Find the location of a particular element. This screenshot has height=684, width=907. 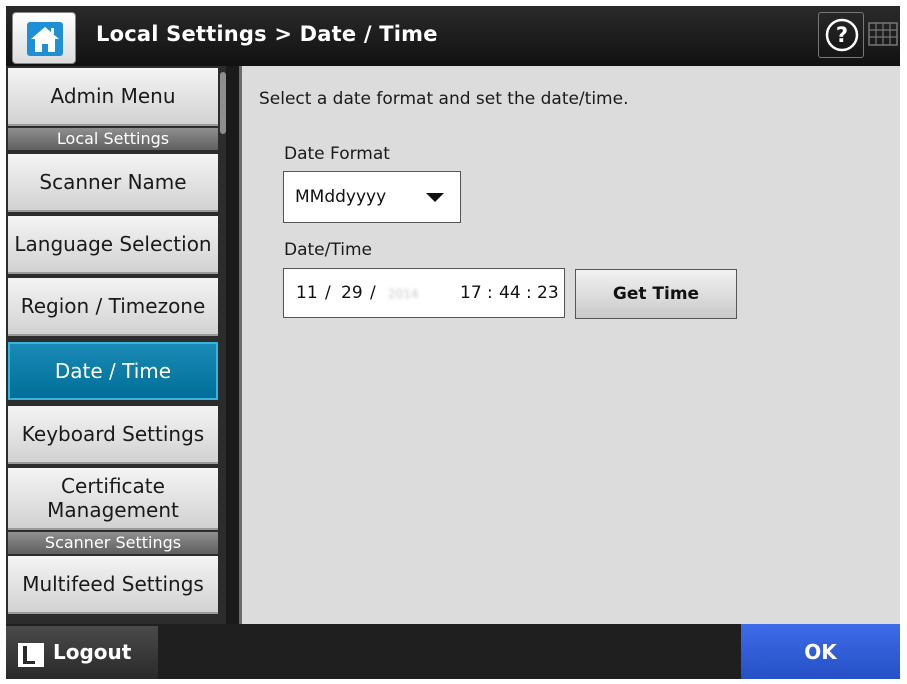

sidebar-item-admin-menu: Admin Menu is located at coordinates (113, 97).